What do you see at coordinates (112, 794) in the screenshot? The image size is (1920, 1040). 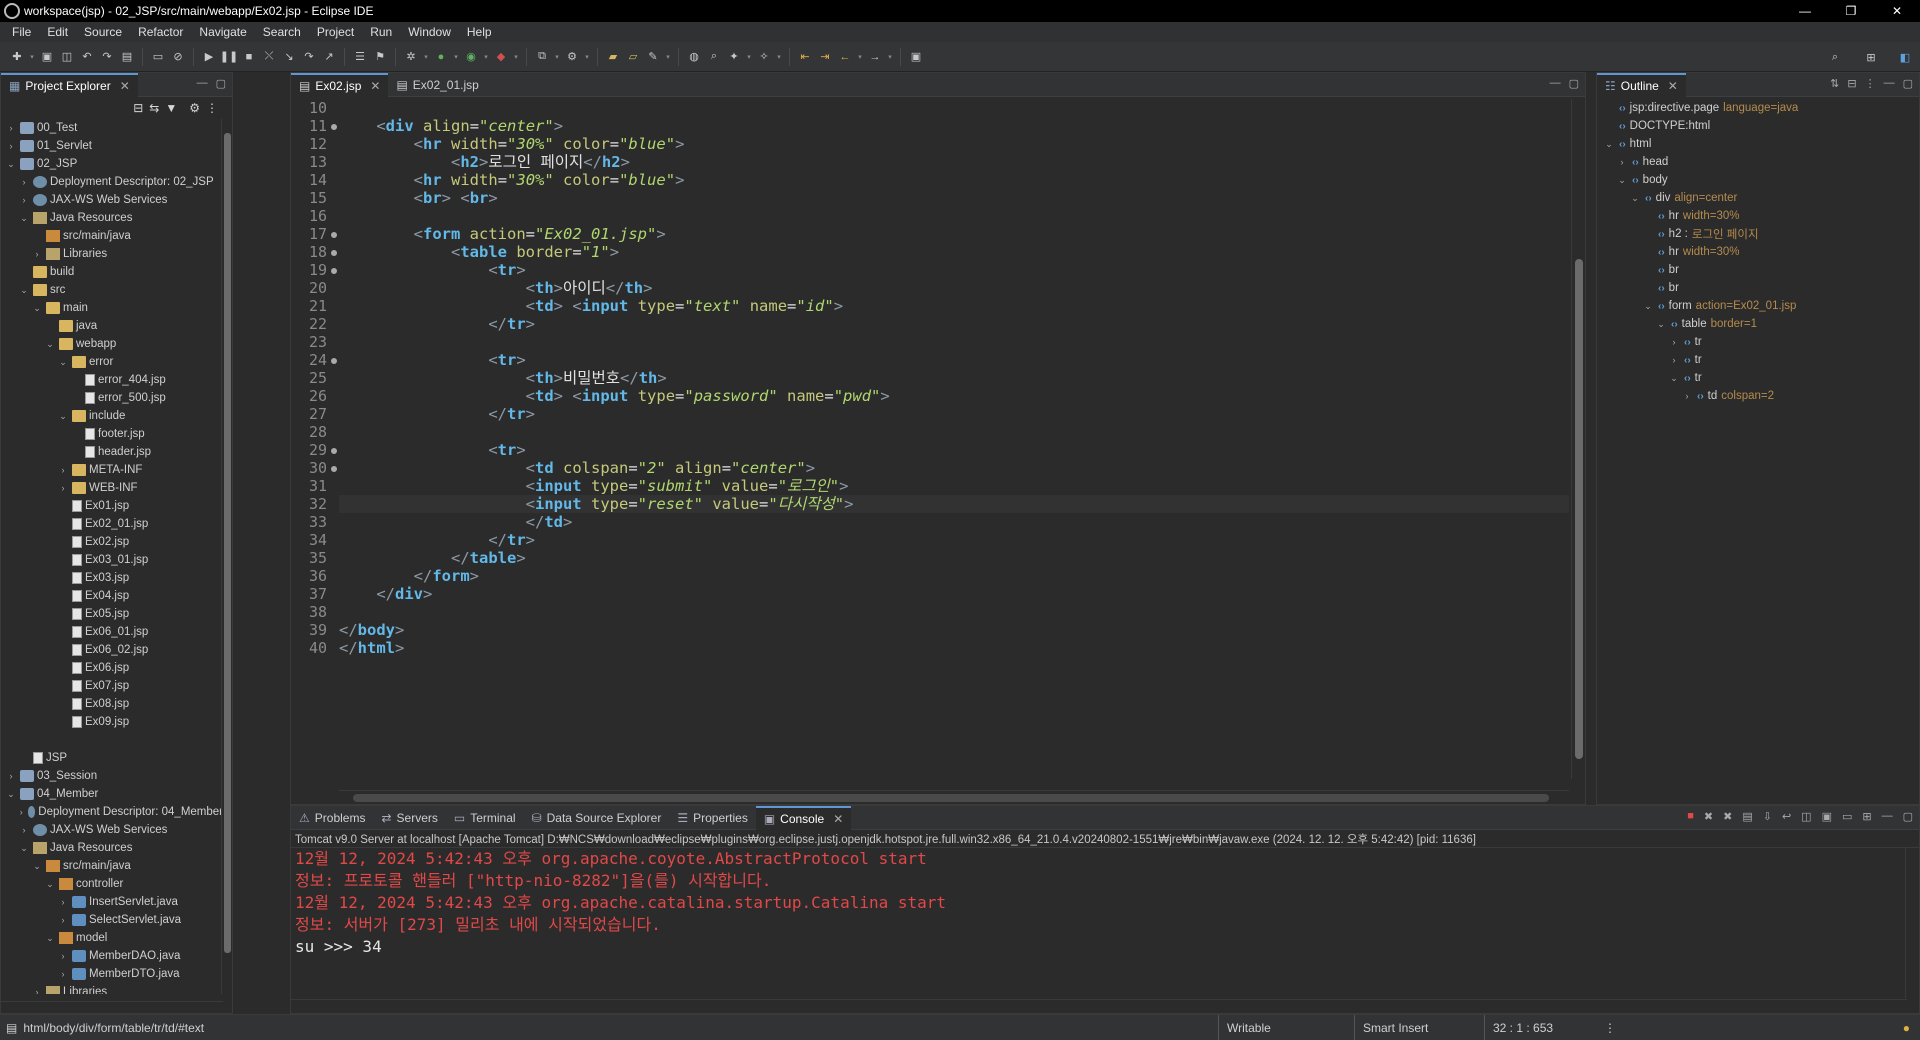 I see `tree-item: ⌄ 04_Member` at bounding box center [112, 794].